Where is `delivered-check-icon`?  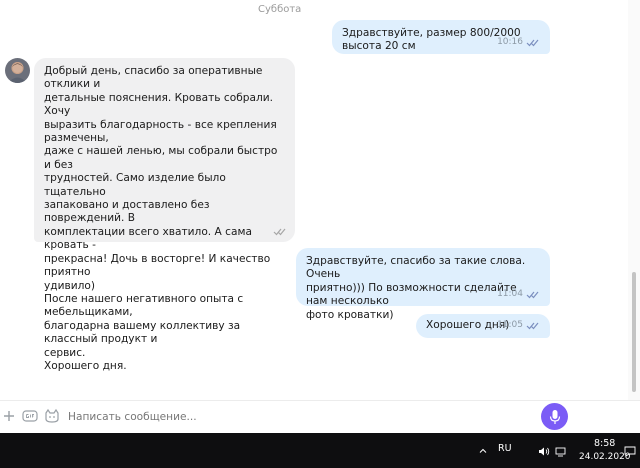 delivered-check-icon is located at coordinates (279, 232).